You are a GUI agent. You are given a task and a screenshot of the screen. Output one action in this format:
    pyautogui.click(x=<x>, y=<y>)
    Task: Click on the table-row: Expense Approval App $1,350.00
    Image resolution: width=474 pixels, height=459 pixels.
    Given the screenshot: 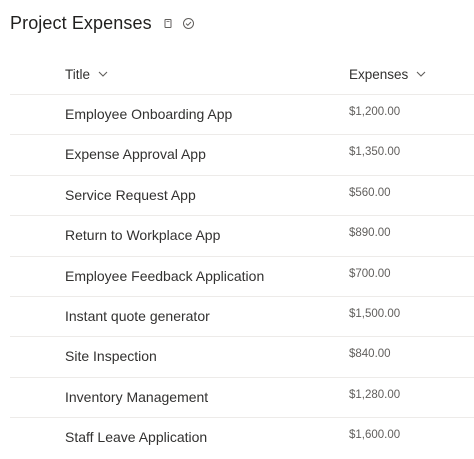 What is the action you would take?
    pyautogui.click(x=242, y=155)
    